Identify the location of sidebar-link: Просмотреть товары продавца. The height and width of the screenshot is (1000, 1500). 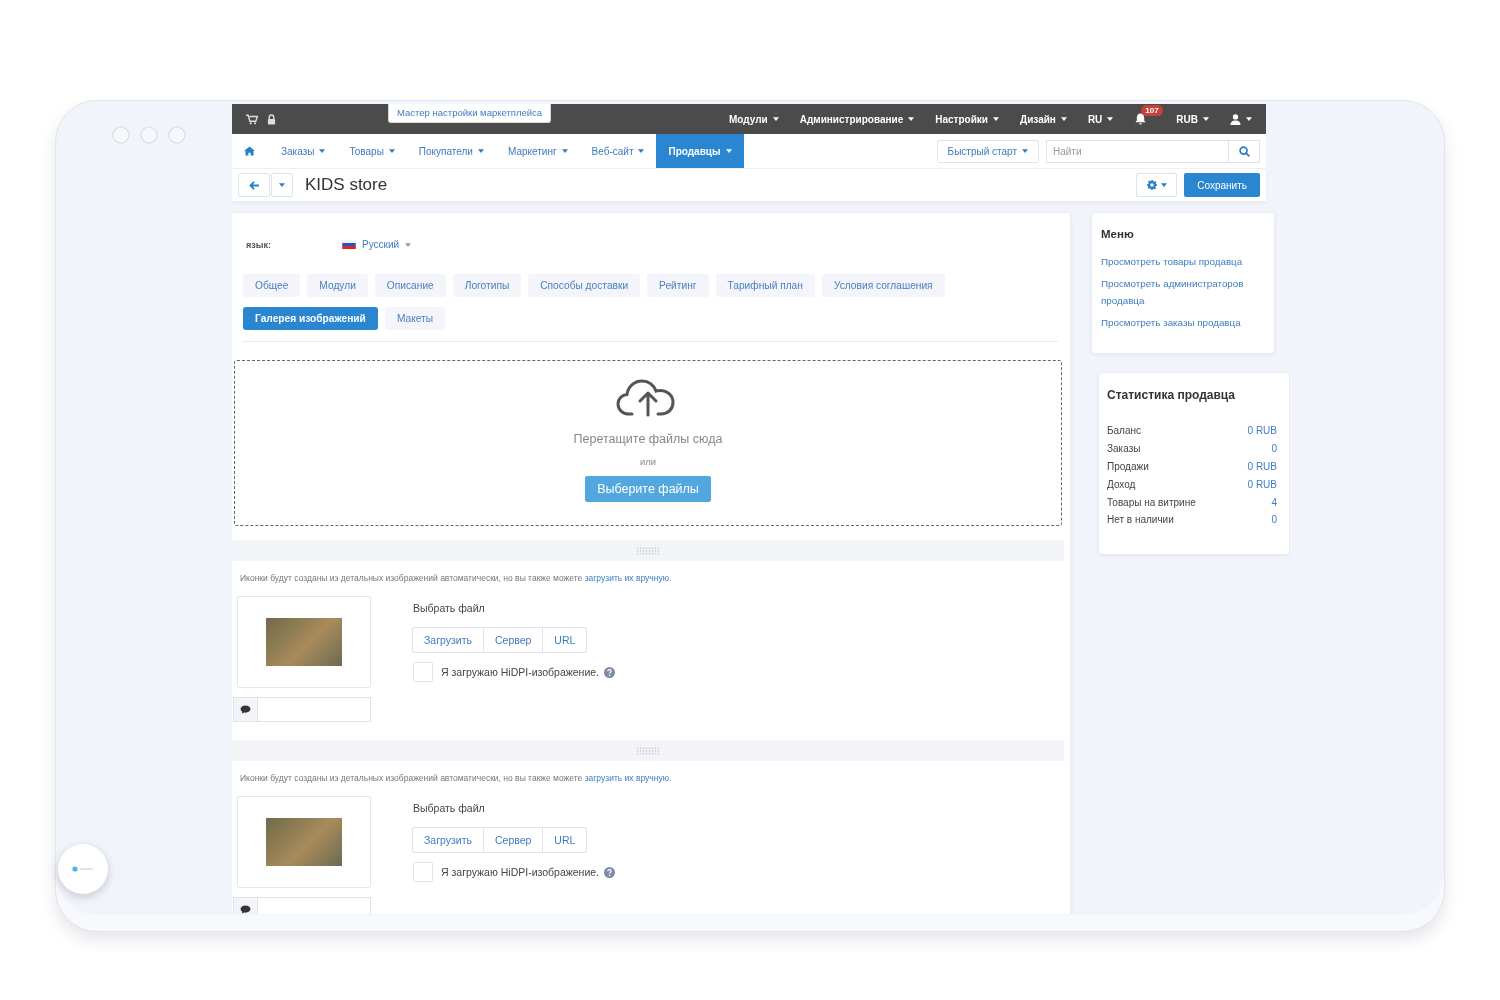
(1172, 261).